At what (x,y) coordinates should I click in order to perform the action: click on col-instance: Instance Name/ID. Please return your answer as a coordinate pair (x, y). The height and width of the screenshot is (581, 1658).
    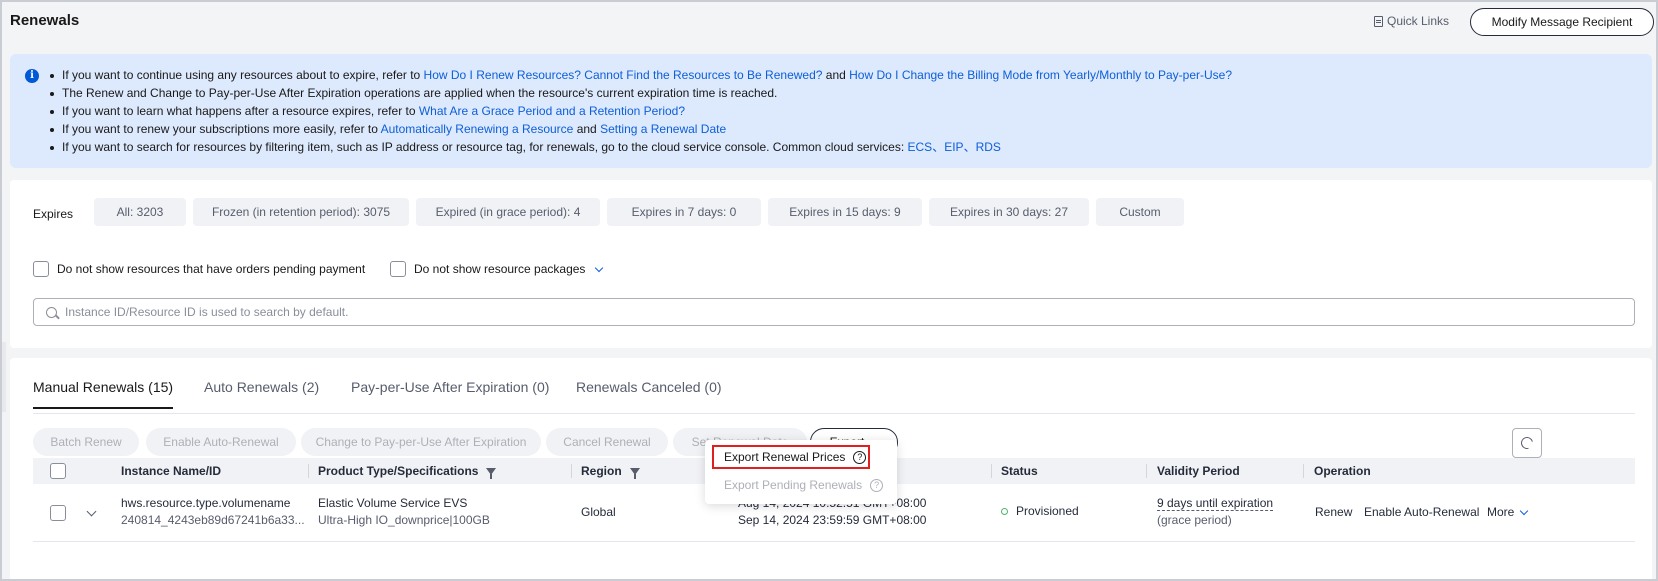
    Looking at the image, I should click on (171, 471).